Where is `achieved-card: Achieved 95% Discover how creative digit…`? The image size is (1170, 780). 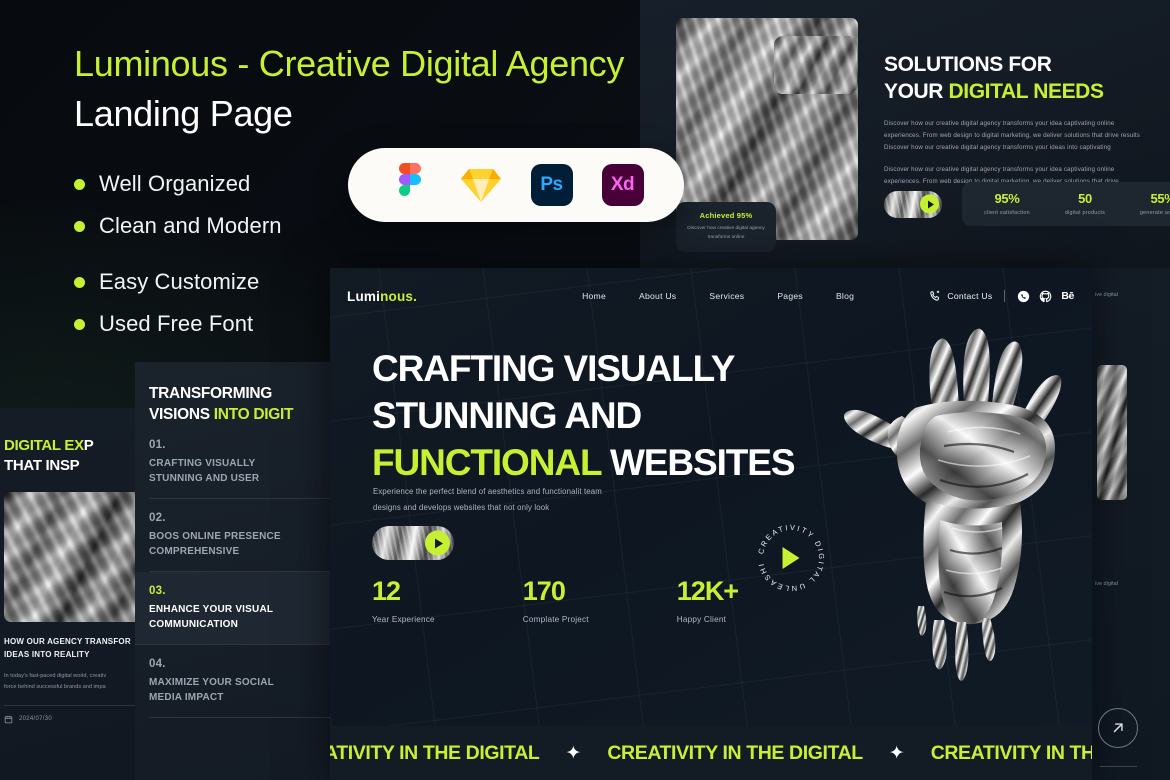 achieved-card: Achieved 95% Discover how creative digit… is located at coordinates (726, 227).